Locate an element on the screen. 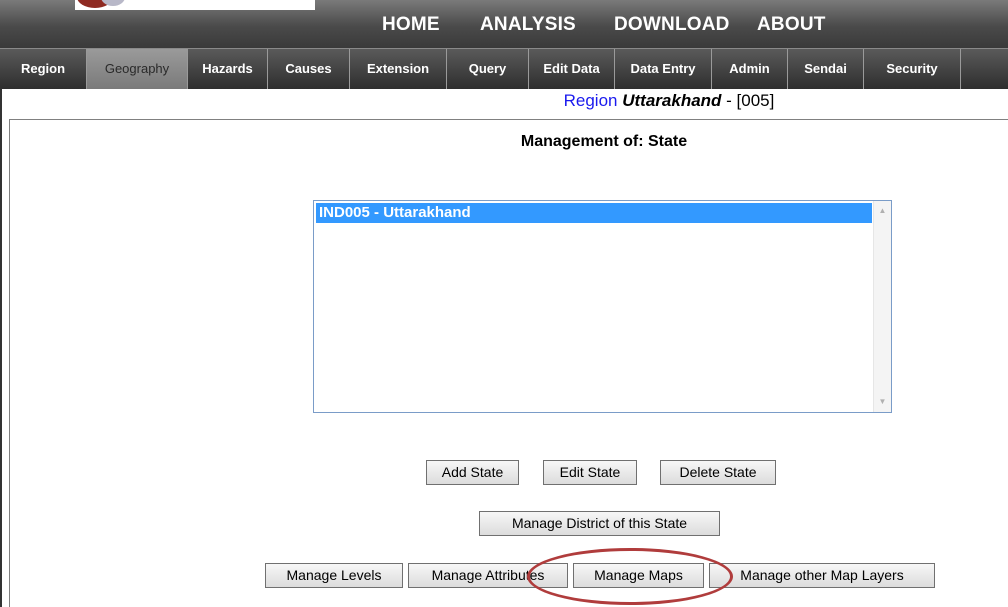  region-code: - [005] is located at coordinates (750, 100).